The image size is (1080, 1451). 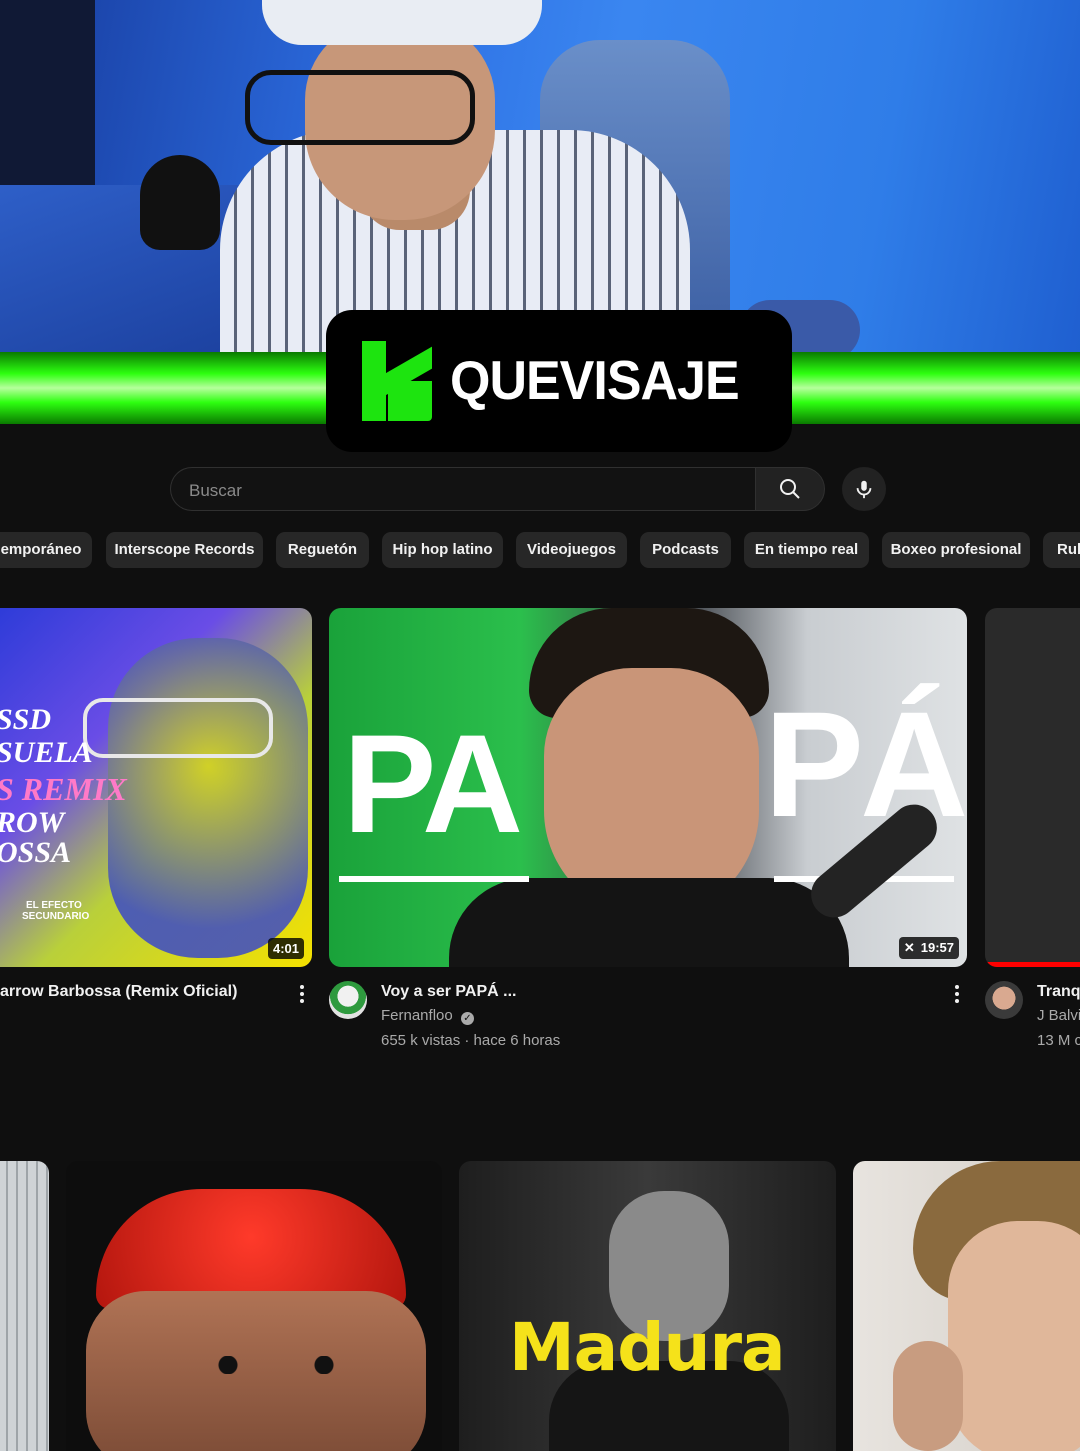 I want to click on voice-search-button, so click(x=864, y=489).